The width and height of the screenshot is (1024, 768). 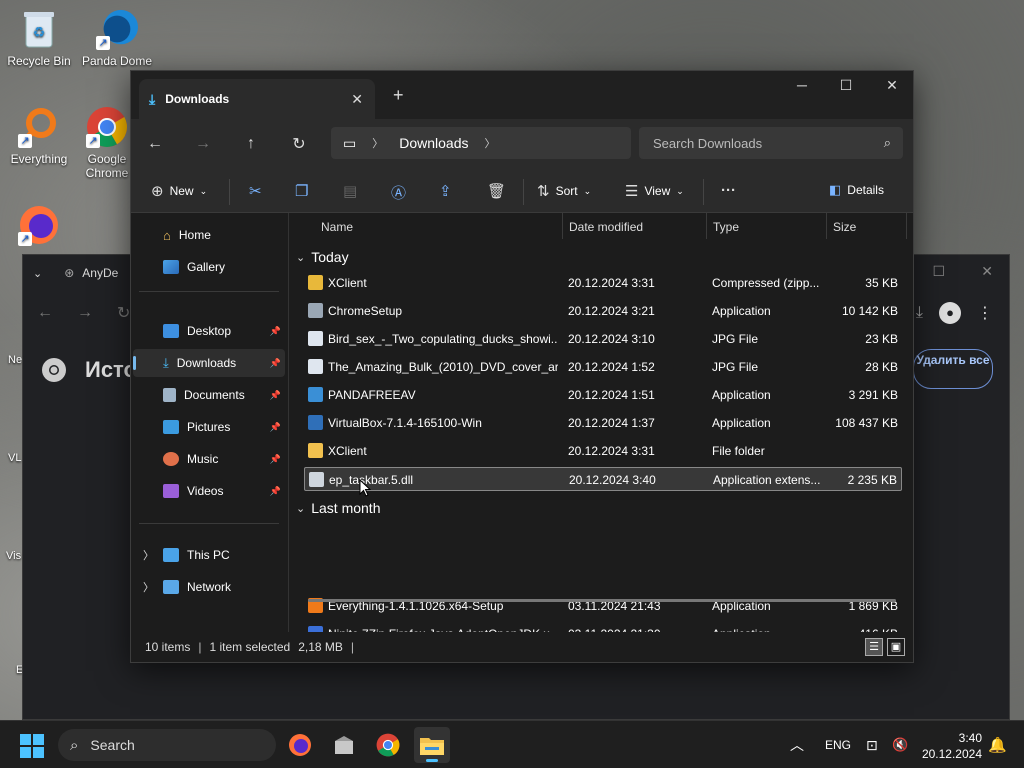 What do you see at coordinates (39, 38) in the screenshot?
I see `desktop-icon-recycle-bin: ♻ Recycle Bin` at bounding box center [39, 38].